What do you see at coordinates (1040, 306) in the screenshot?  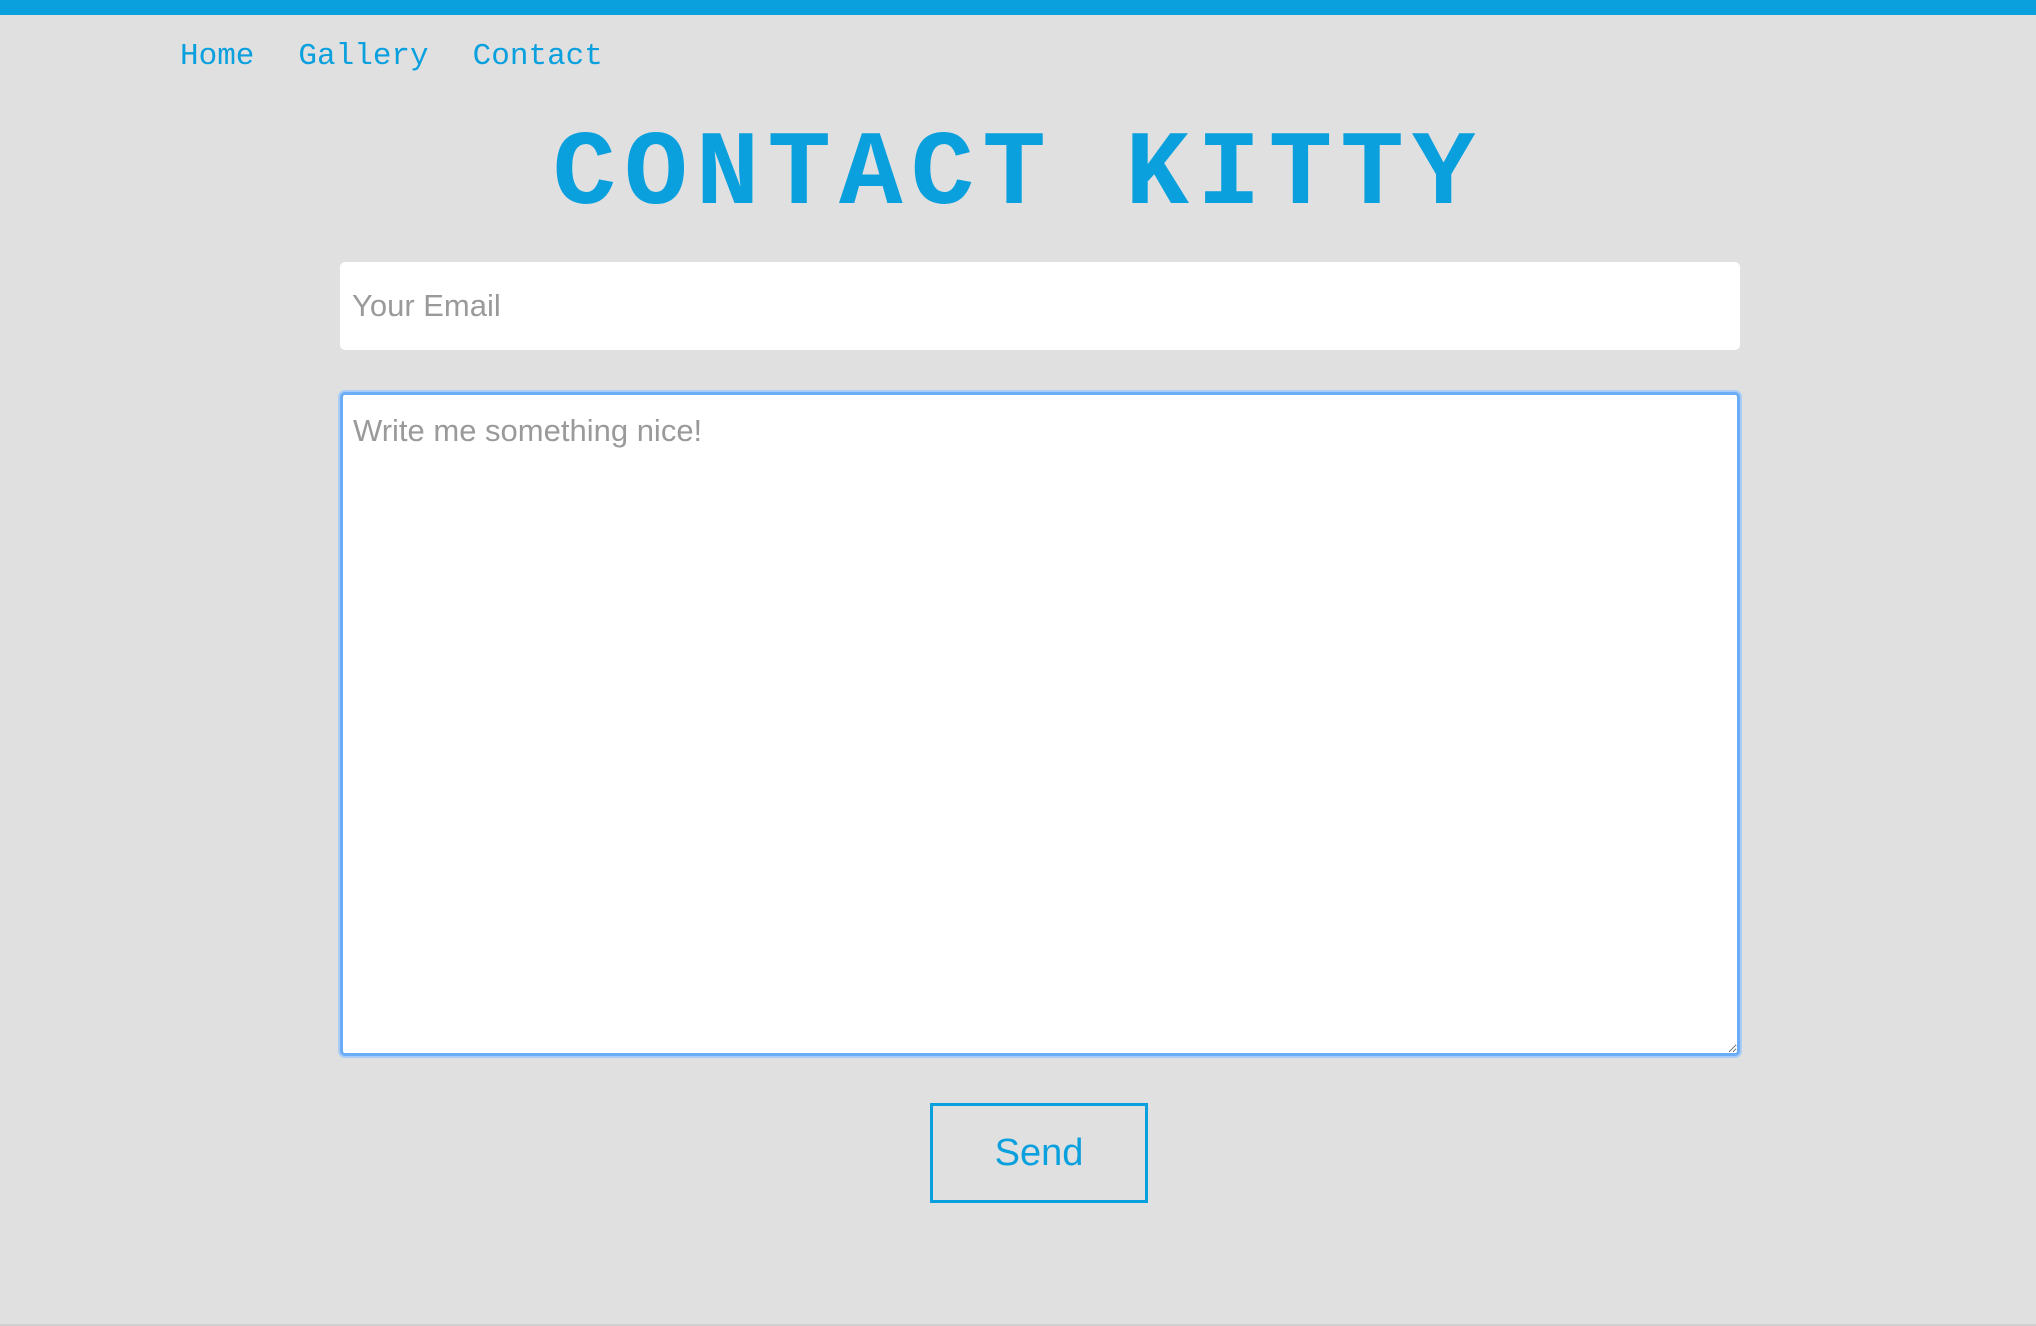 I see `email-field` at bounding box center [1040, 306].